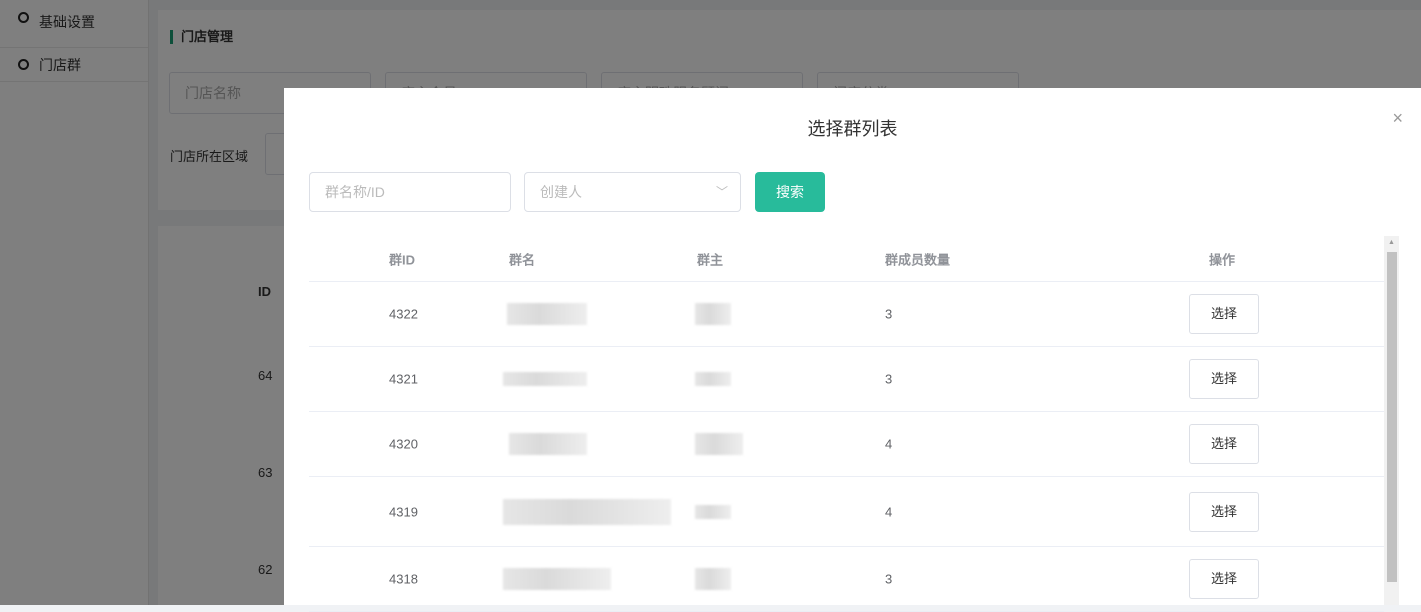  I want to click on table-scrollbar: ▲, so click(1391, 420).